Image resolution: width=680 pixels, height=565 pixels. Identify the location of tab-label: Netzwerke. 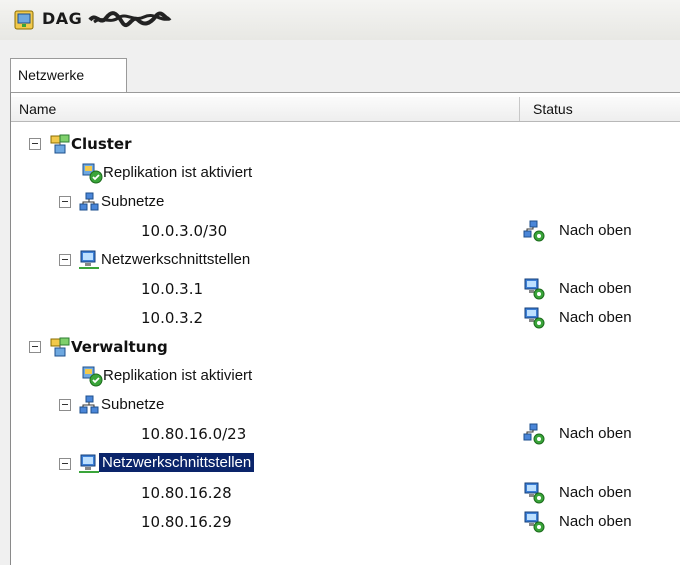
(51, 75).